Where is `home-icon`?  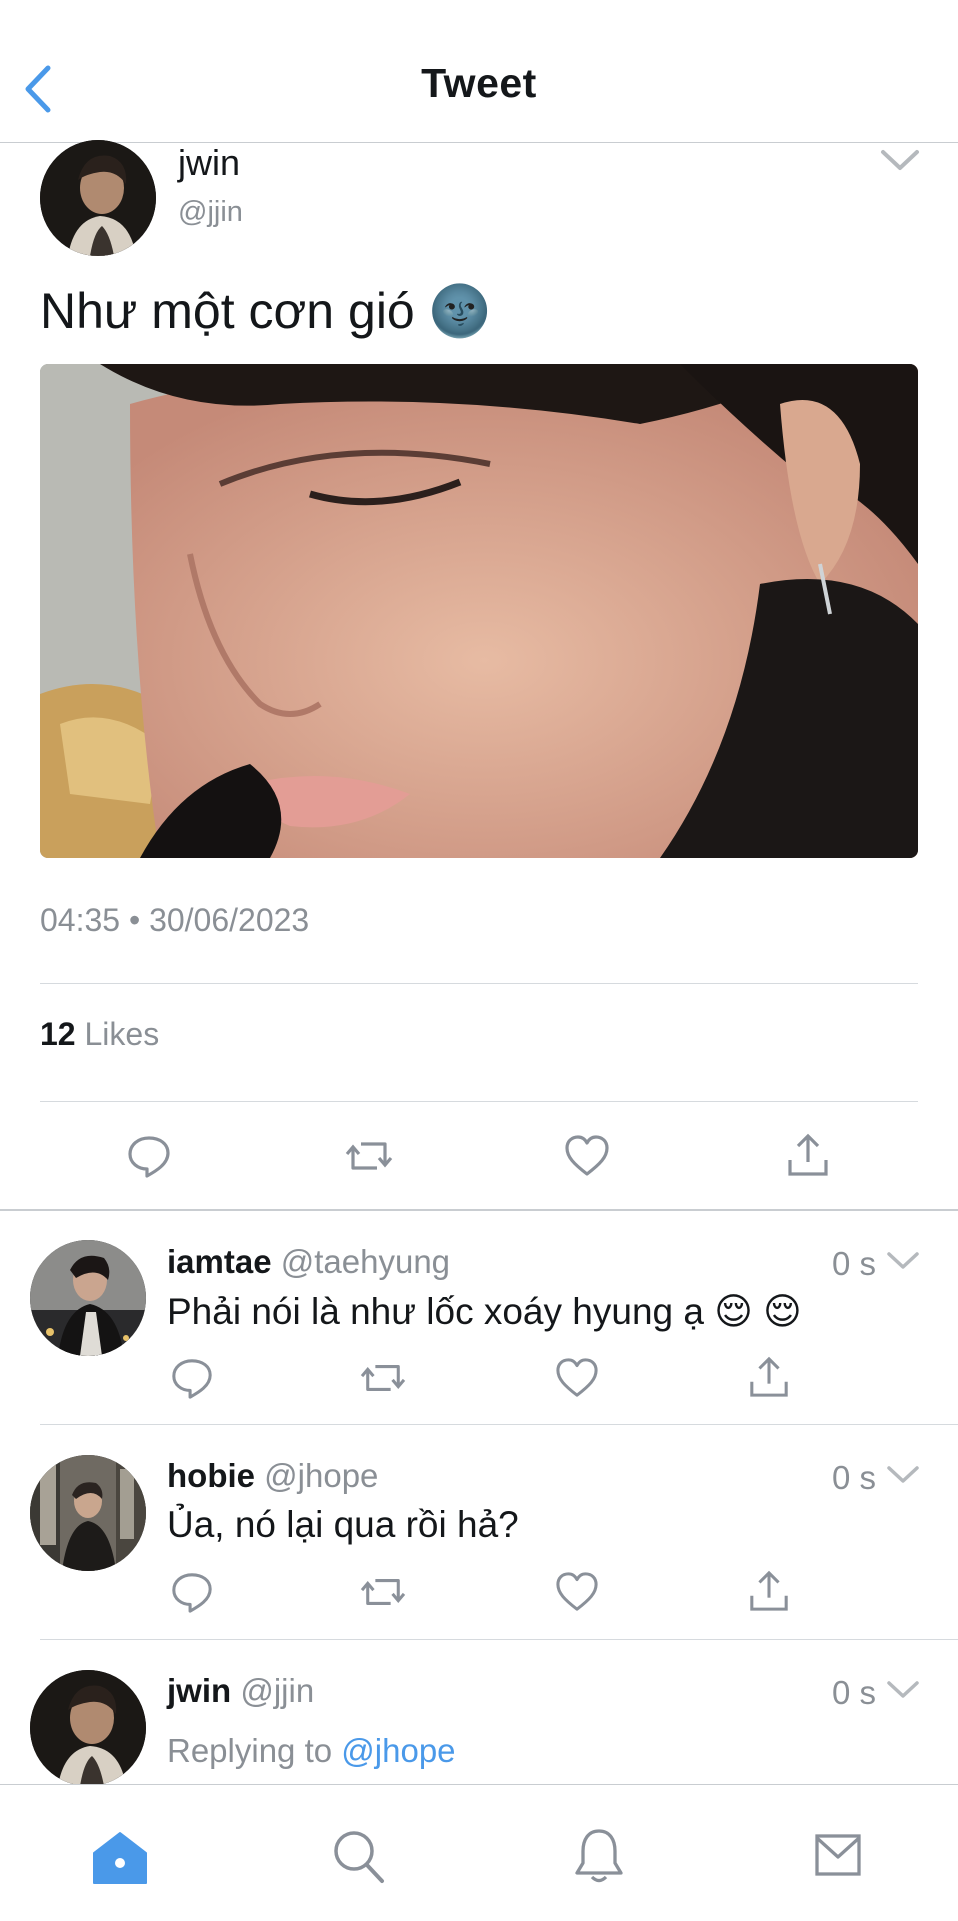 home-icon is located at coordinates (120, 1858).